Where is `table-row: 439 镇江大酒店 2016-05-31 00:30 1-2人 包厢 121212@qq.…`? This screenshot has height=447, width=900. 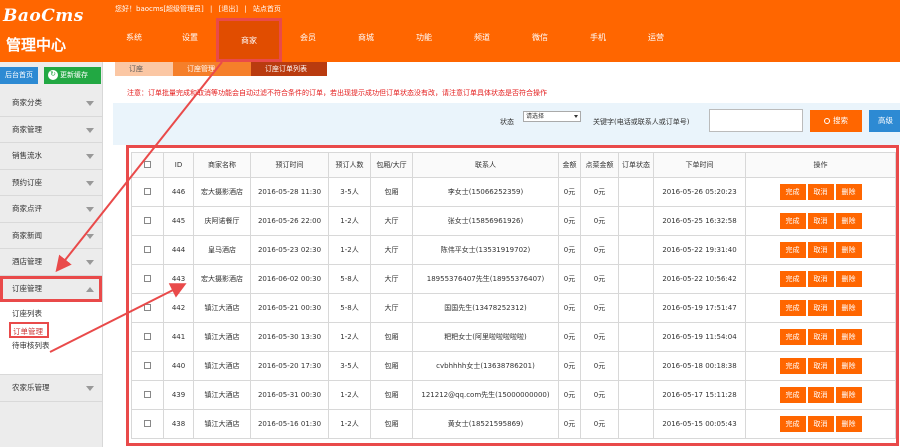 table-row: 439 镇江大酒店 2016-05-31 00:30 1-2人 包厢 121212@qq.… is located at coordinates (513, 395).